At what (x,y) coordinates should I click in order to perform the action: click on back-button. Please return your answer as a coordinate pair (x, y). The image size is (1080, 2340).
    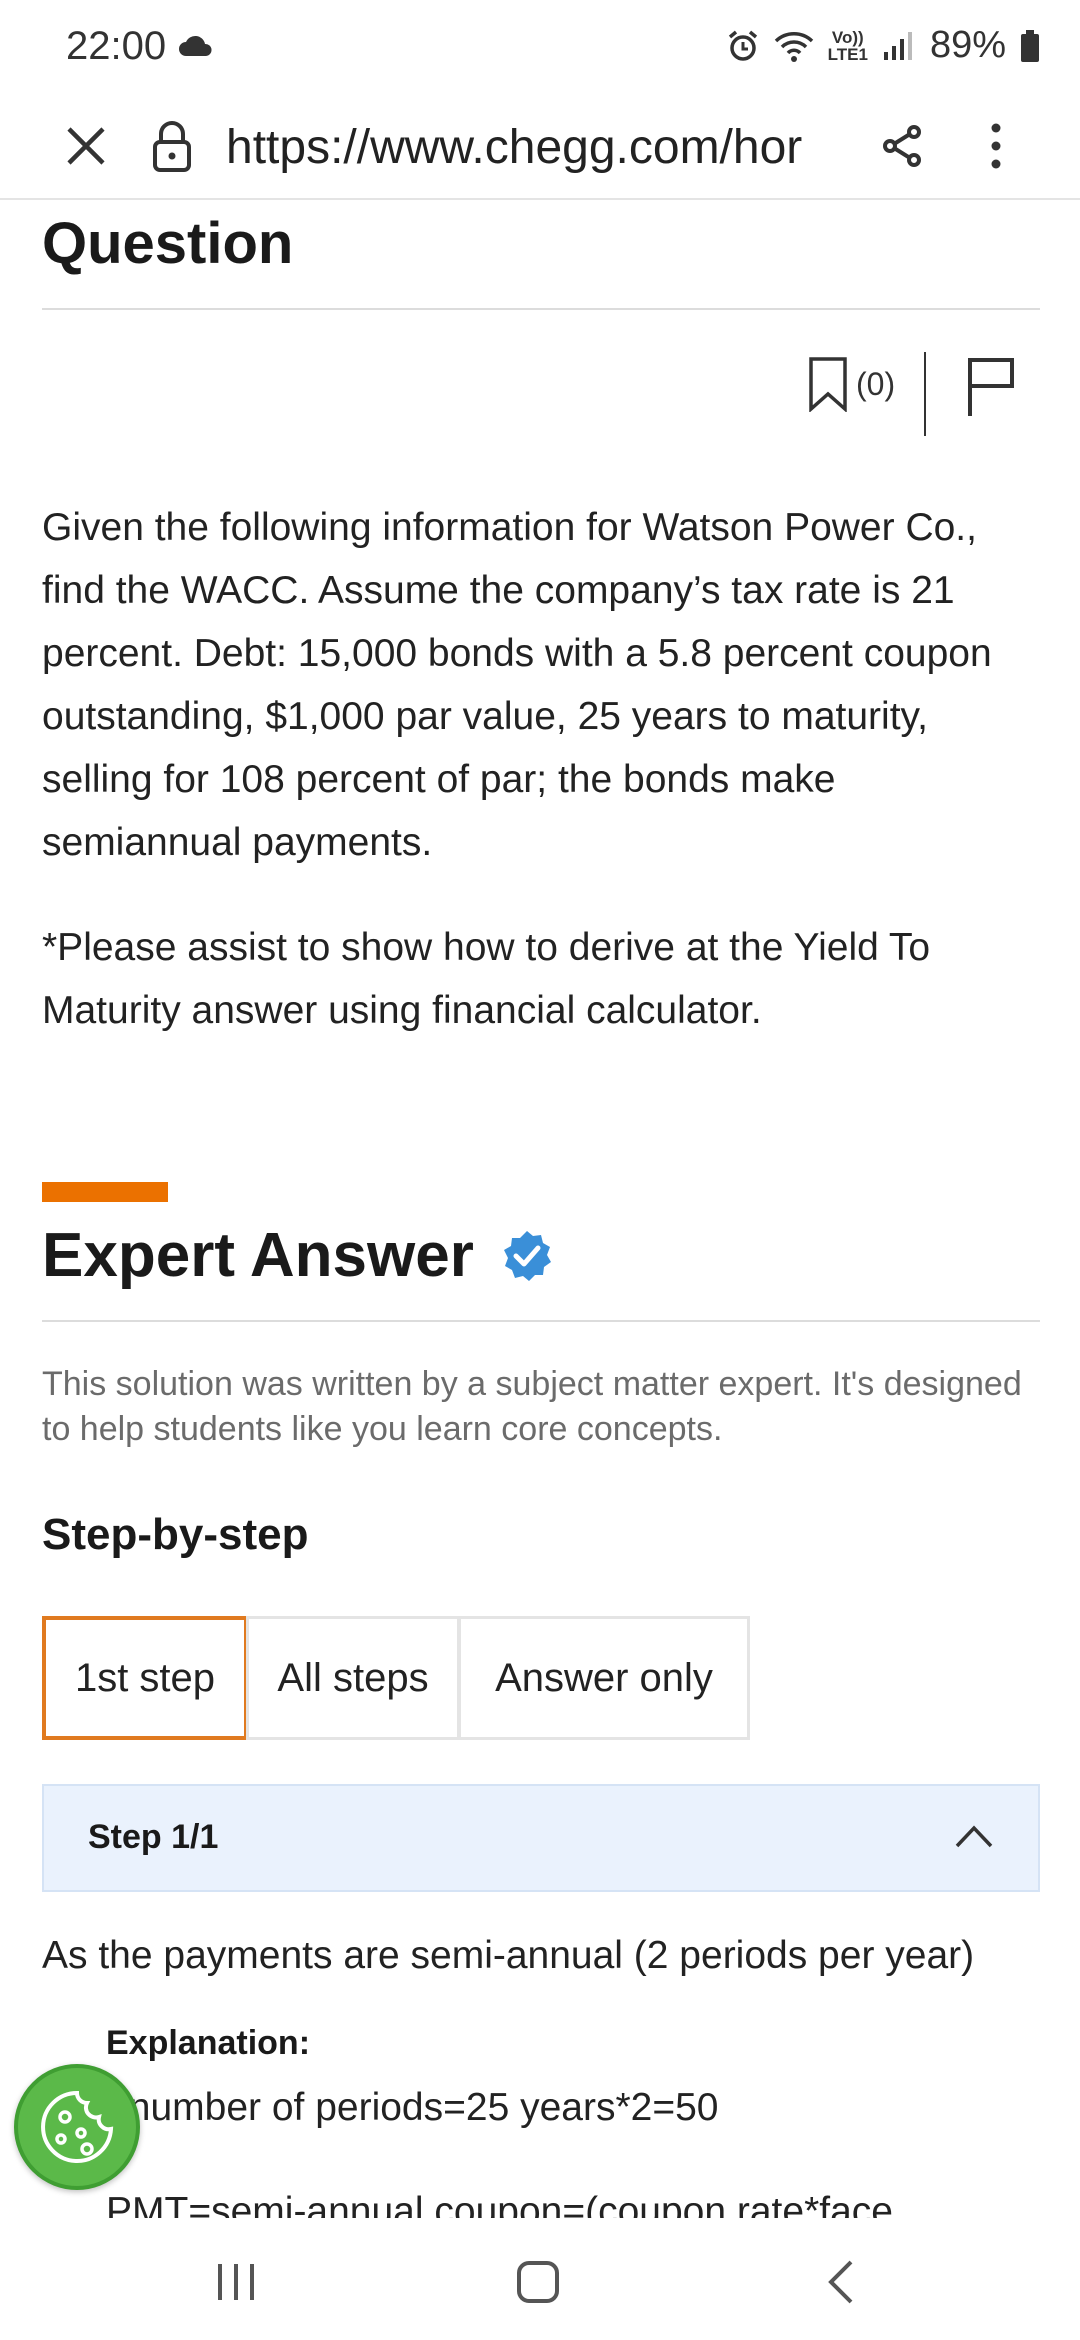
    Looking at the image, I should click on (840, 2282).